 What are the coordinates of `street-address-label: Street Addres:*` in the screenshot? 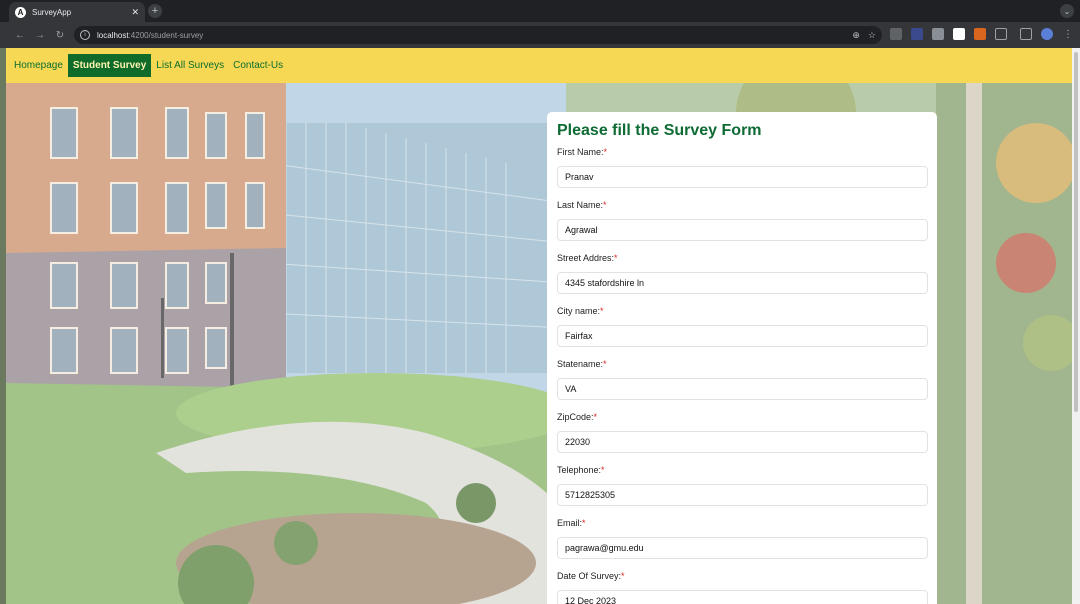 It's located at (742, 259).